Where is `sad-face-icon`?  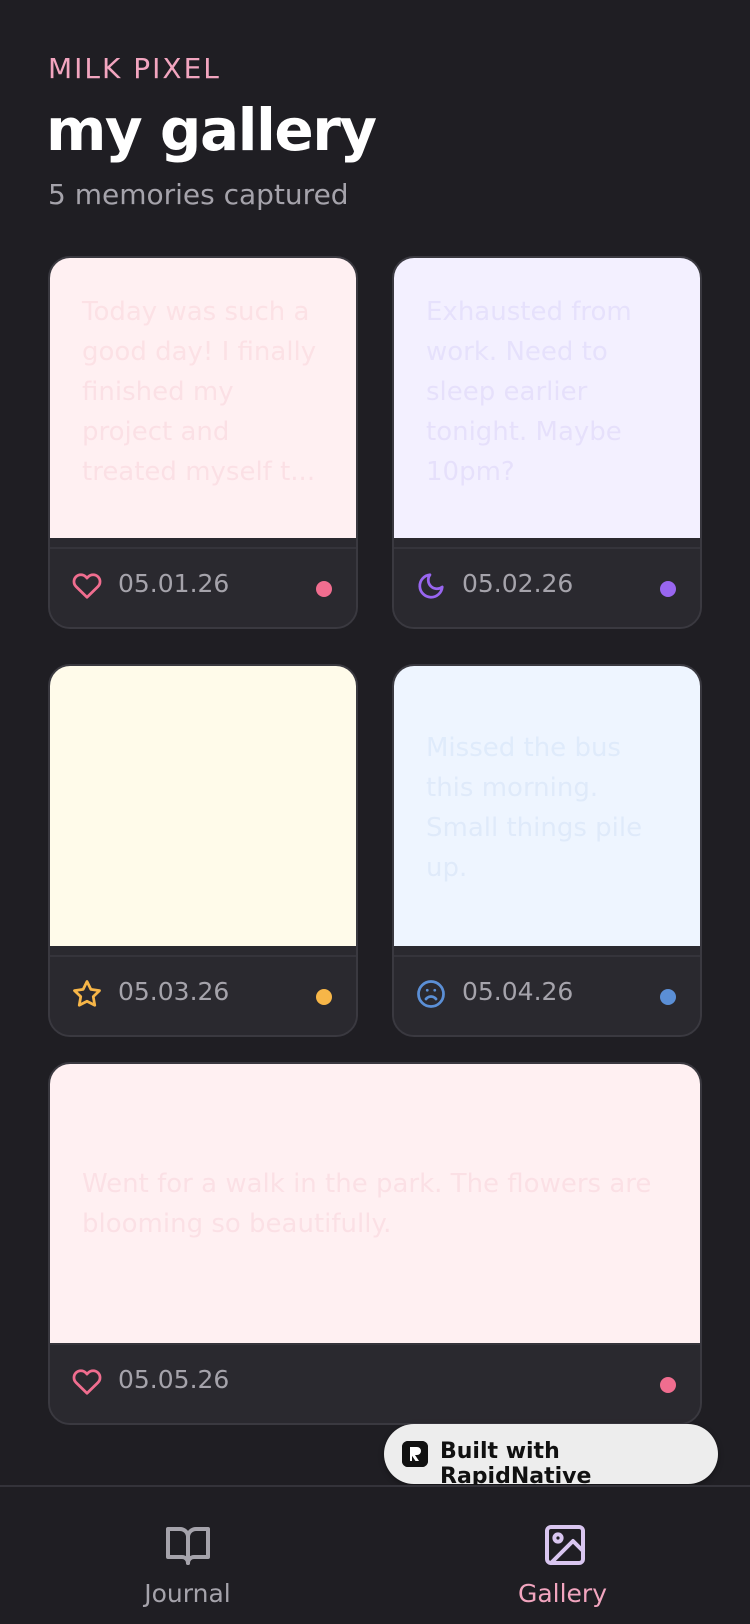
sad-face-icon is located at coordinates (431, 994).